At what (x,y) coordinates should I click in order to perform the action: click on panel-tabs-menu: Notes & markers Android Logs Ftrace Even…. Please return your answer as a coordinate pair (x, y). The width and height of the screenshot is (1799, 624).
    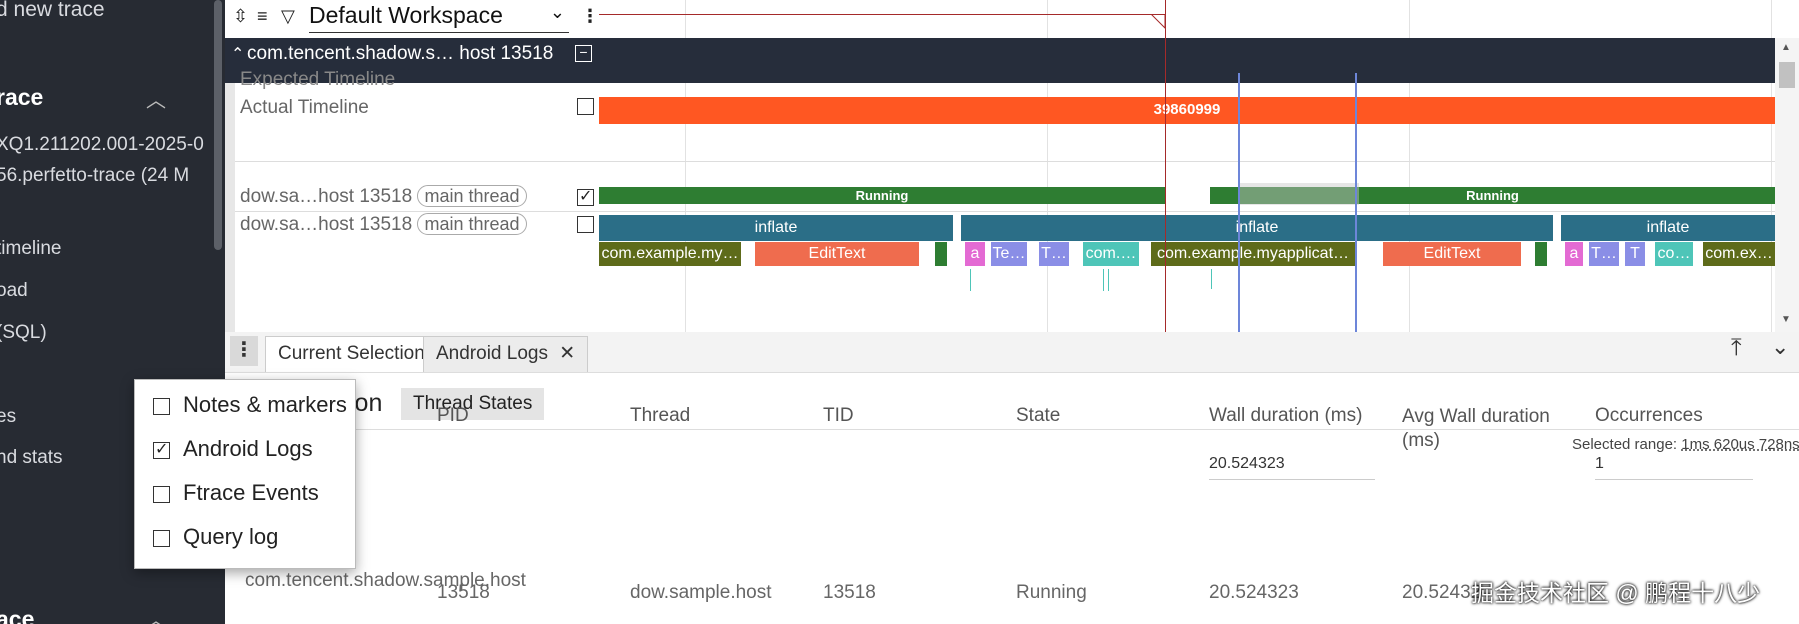
    Looking at the image, I should click on (245, 474).